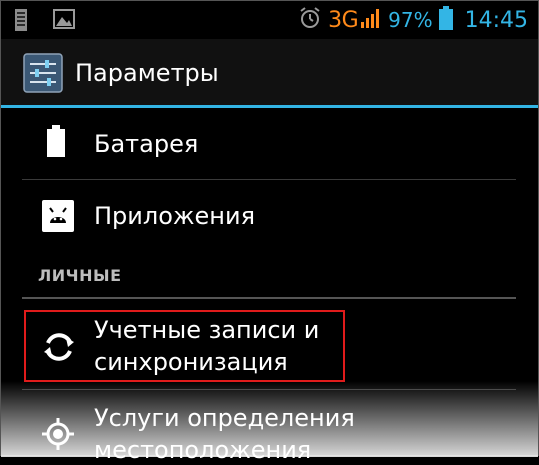  What do you see at coordinates (43, 75) in the screenshot?
I see `settings-sliders-icon` at bounding box center [43, 75].